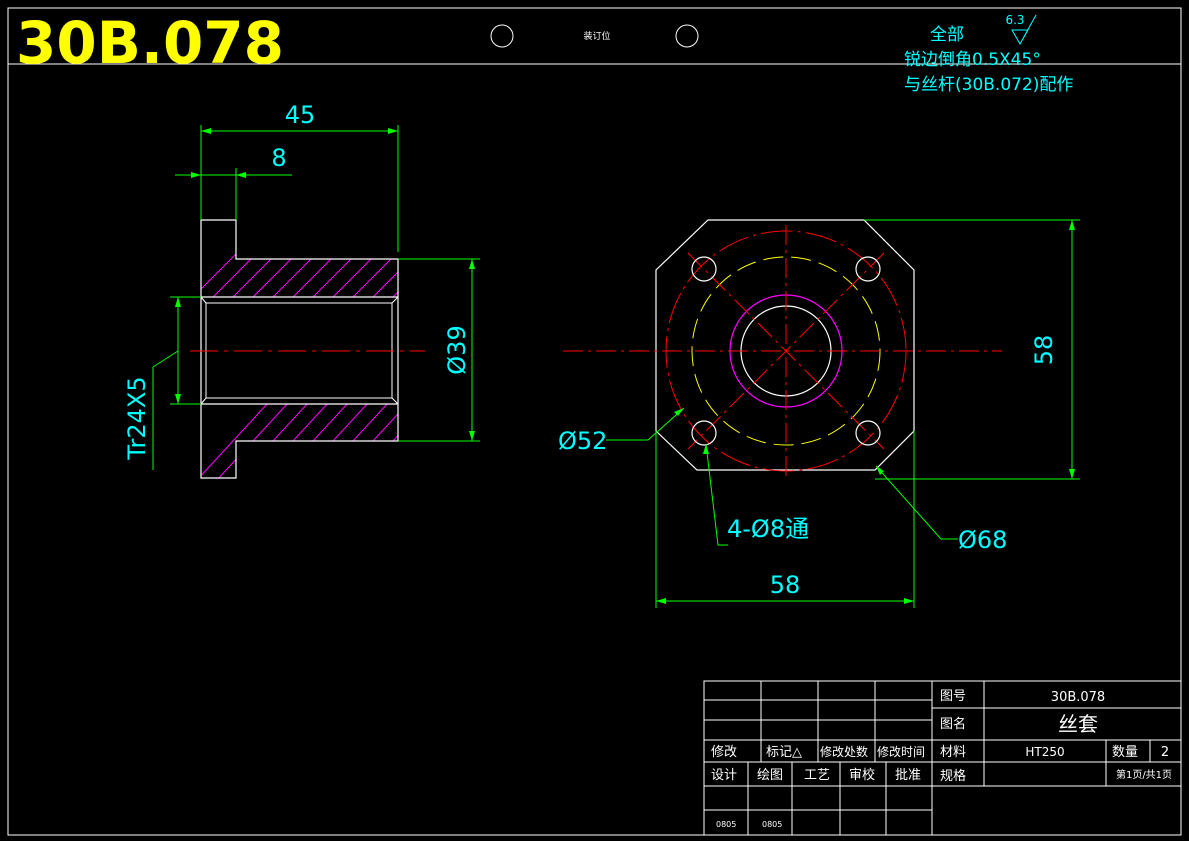 Image resolution: width=1189 pixels, height=841 pixels. What do you see at coordinates (785, 585) in the screenshot?
I see `dim-width: 58` at bounding box center [785, 585].